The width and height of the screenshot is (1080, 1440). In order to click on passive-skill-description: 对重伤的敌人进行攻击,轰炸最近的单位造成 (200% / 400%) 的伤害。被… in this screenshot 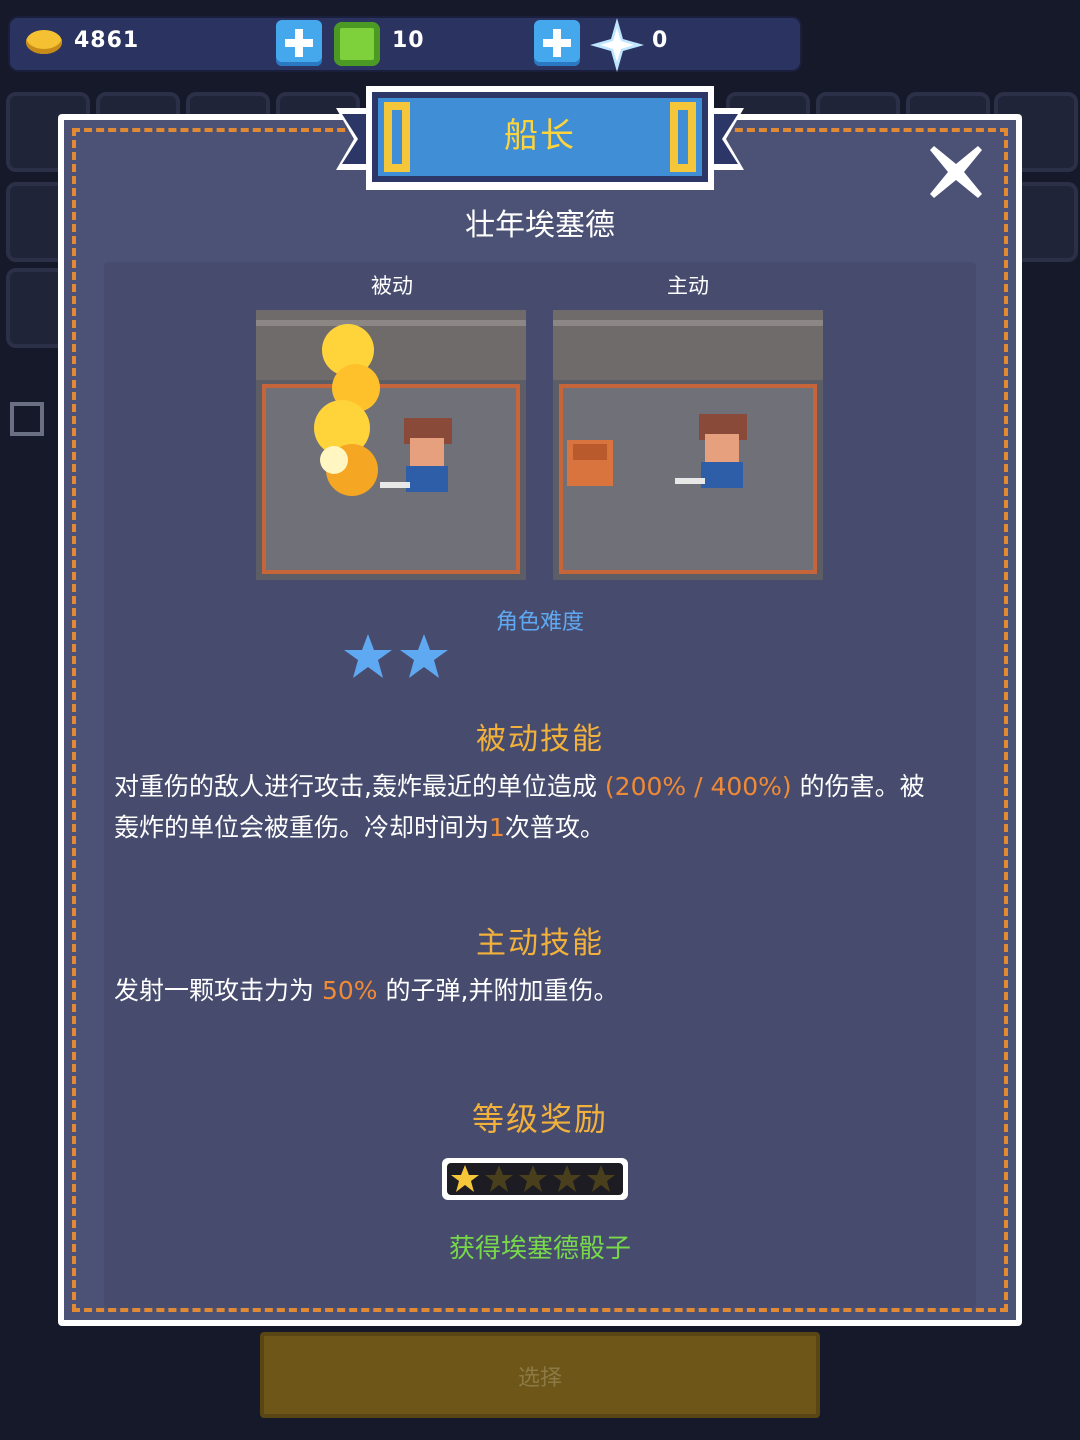, I will do `click(544, 807)`.